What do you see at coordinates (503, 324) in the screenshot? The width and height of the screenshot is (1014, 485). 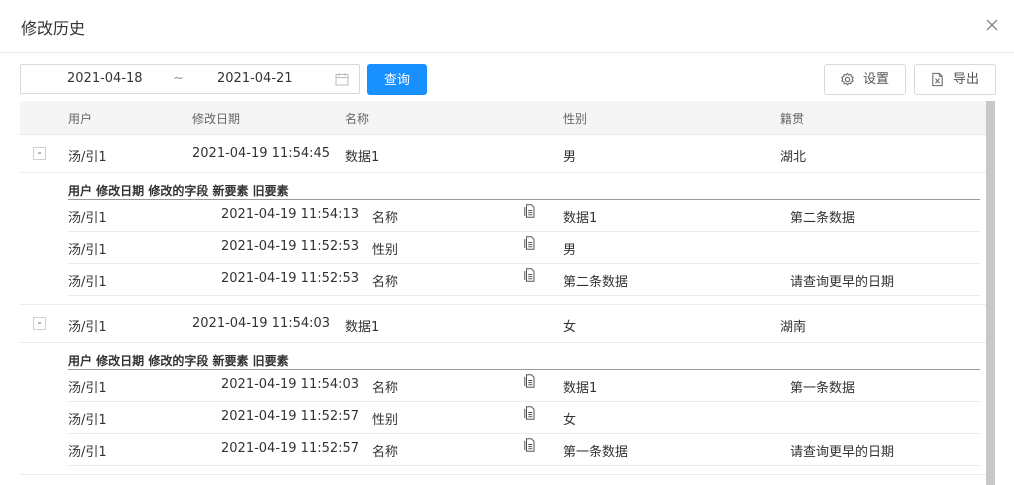 I see `table-row: - 汤/引1 2021-04-19 11:54:03 数据1 女 湖南` at bounding box center [503, 324].